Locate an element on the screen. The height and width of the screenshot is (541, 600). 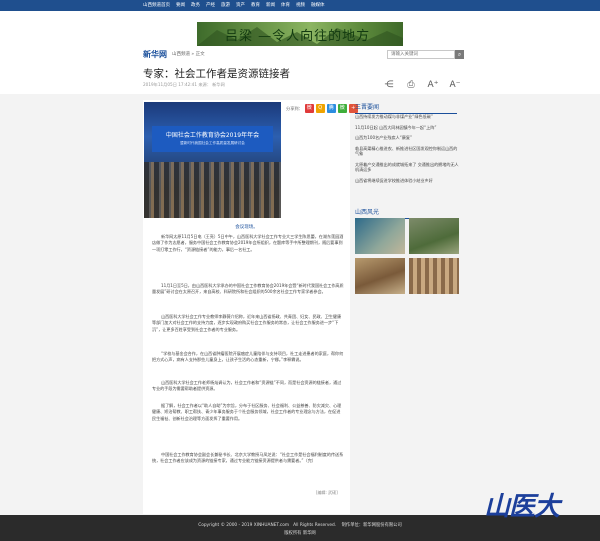
article-editor: [编辑: 武硕] is located at coordinates (327, 492).